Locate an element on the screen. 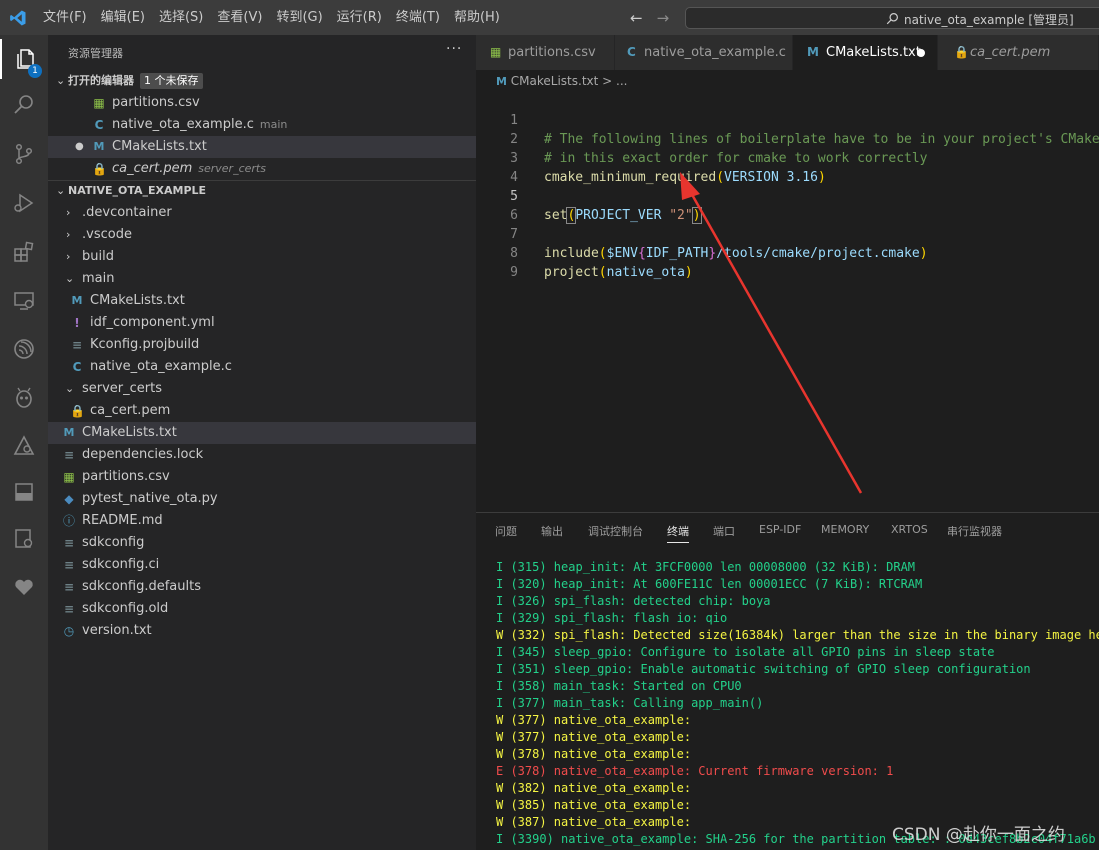  open-editor-item: 🔒 ca_cert.pem server_certs is located at coordinates (262, 169).